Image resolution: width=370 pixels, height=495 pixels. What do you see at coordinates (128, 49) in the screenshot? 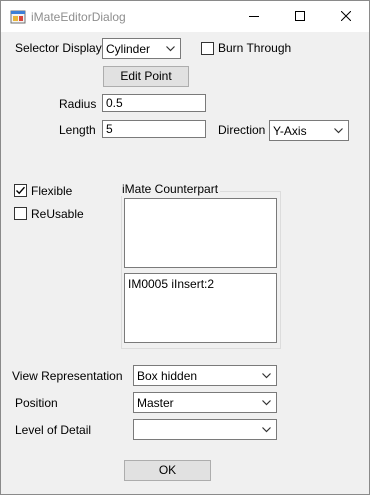
I see `selector-display-value: Cylinder` at bounding box center [128, 49].